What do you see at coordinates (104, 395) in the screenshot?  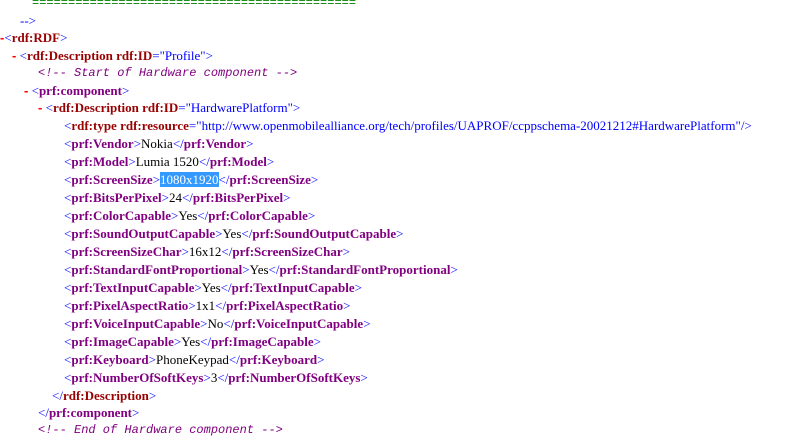 I see `hardware-description-close: </rdf:Description>` at bounding box center [104, 395].